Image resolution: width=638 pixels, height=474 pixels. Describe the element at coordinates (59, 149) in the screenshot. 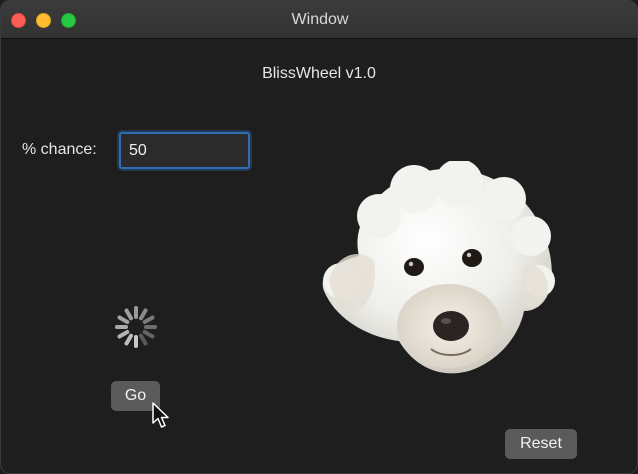

I see `chance-label: % chance:` at that location.